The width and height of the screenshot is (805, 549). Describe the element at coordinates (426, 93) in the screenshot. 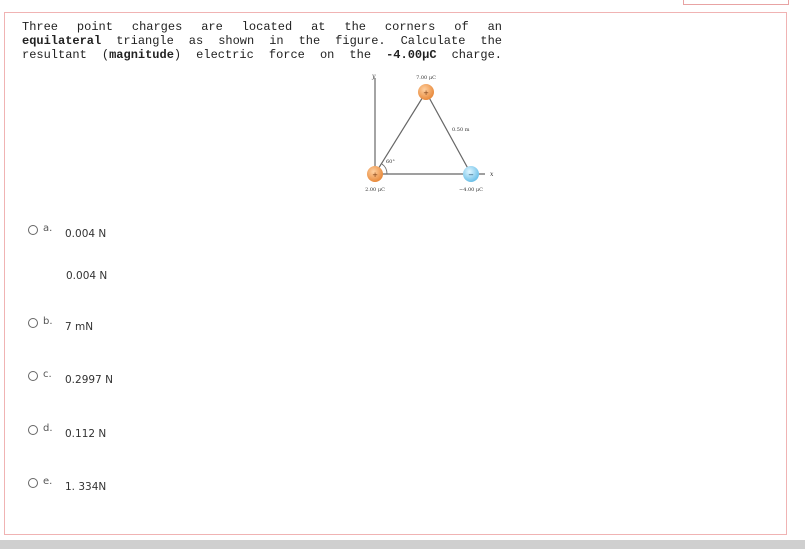

I see `top-charge-sign: +` at that location.